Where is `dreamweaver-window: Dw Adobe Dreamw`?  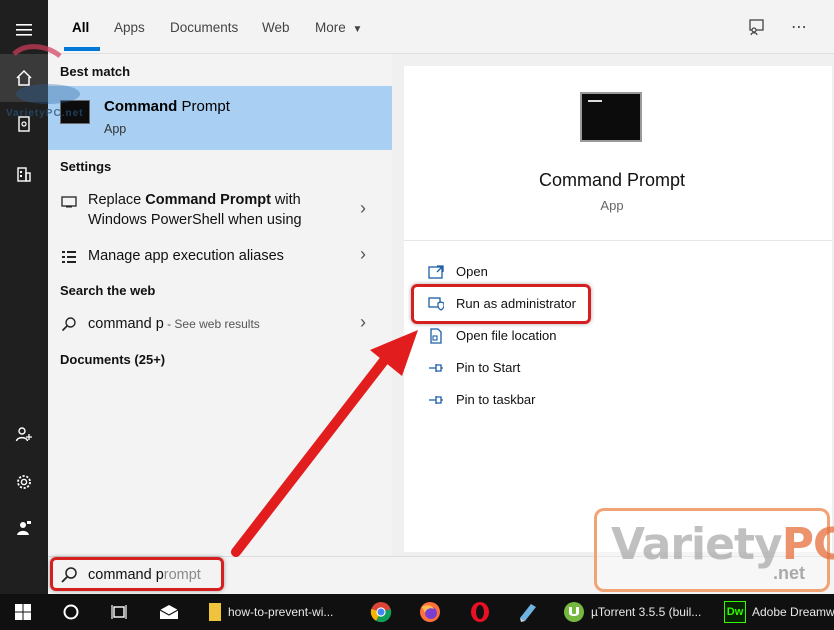
dreamweaver-window: Dw Adobe Dreamw is located at coordinates (779, 612).